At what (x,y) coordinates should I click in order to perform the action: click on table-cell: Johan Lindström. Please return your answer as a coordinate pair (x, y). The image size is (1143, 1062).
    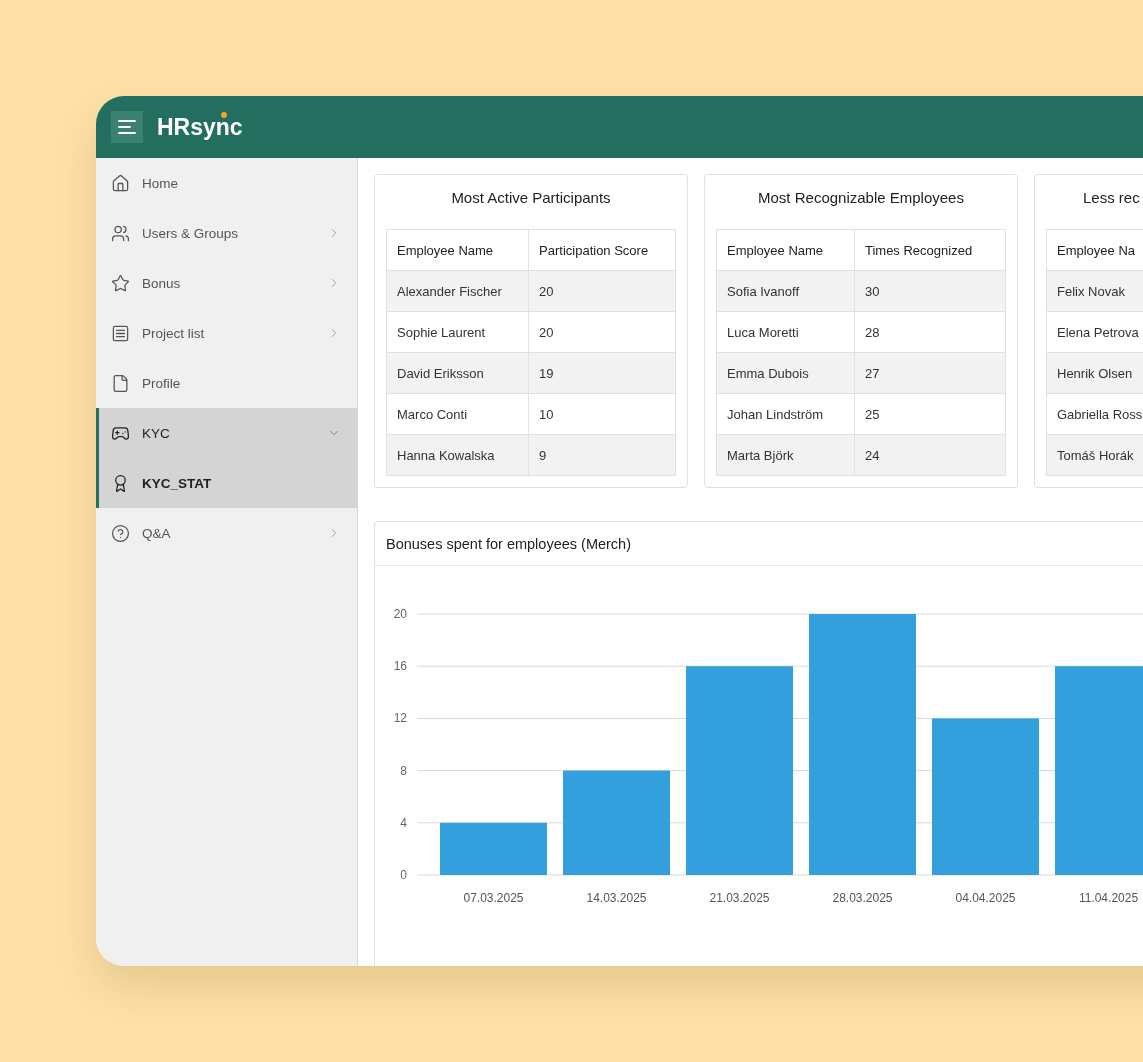
    Looking at the image, I should click on (785, 414).